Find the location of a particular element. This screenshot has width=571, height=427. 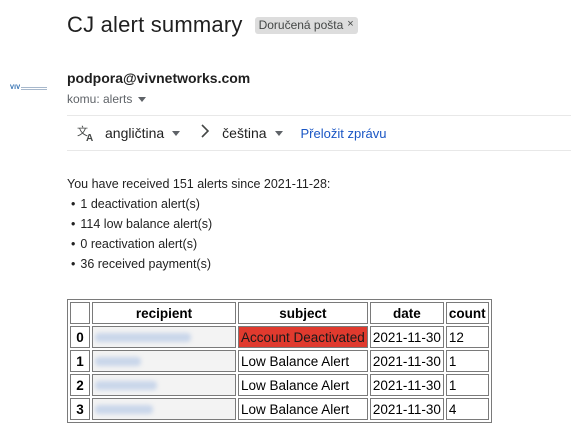

recipient-details: komu: alerts is located at coordinates (107, 99).